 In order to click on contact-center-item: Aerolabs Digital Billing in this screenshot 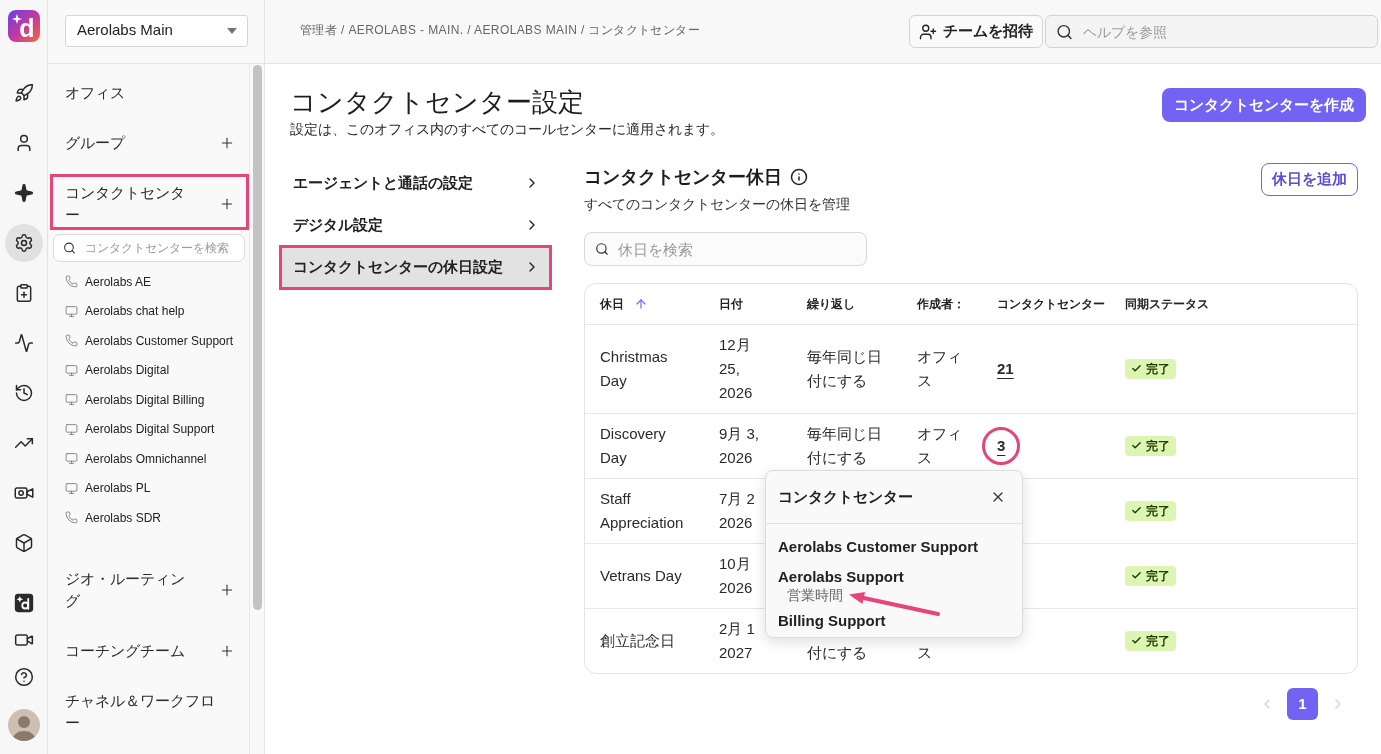, I will do `click(148, 400)`.